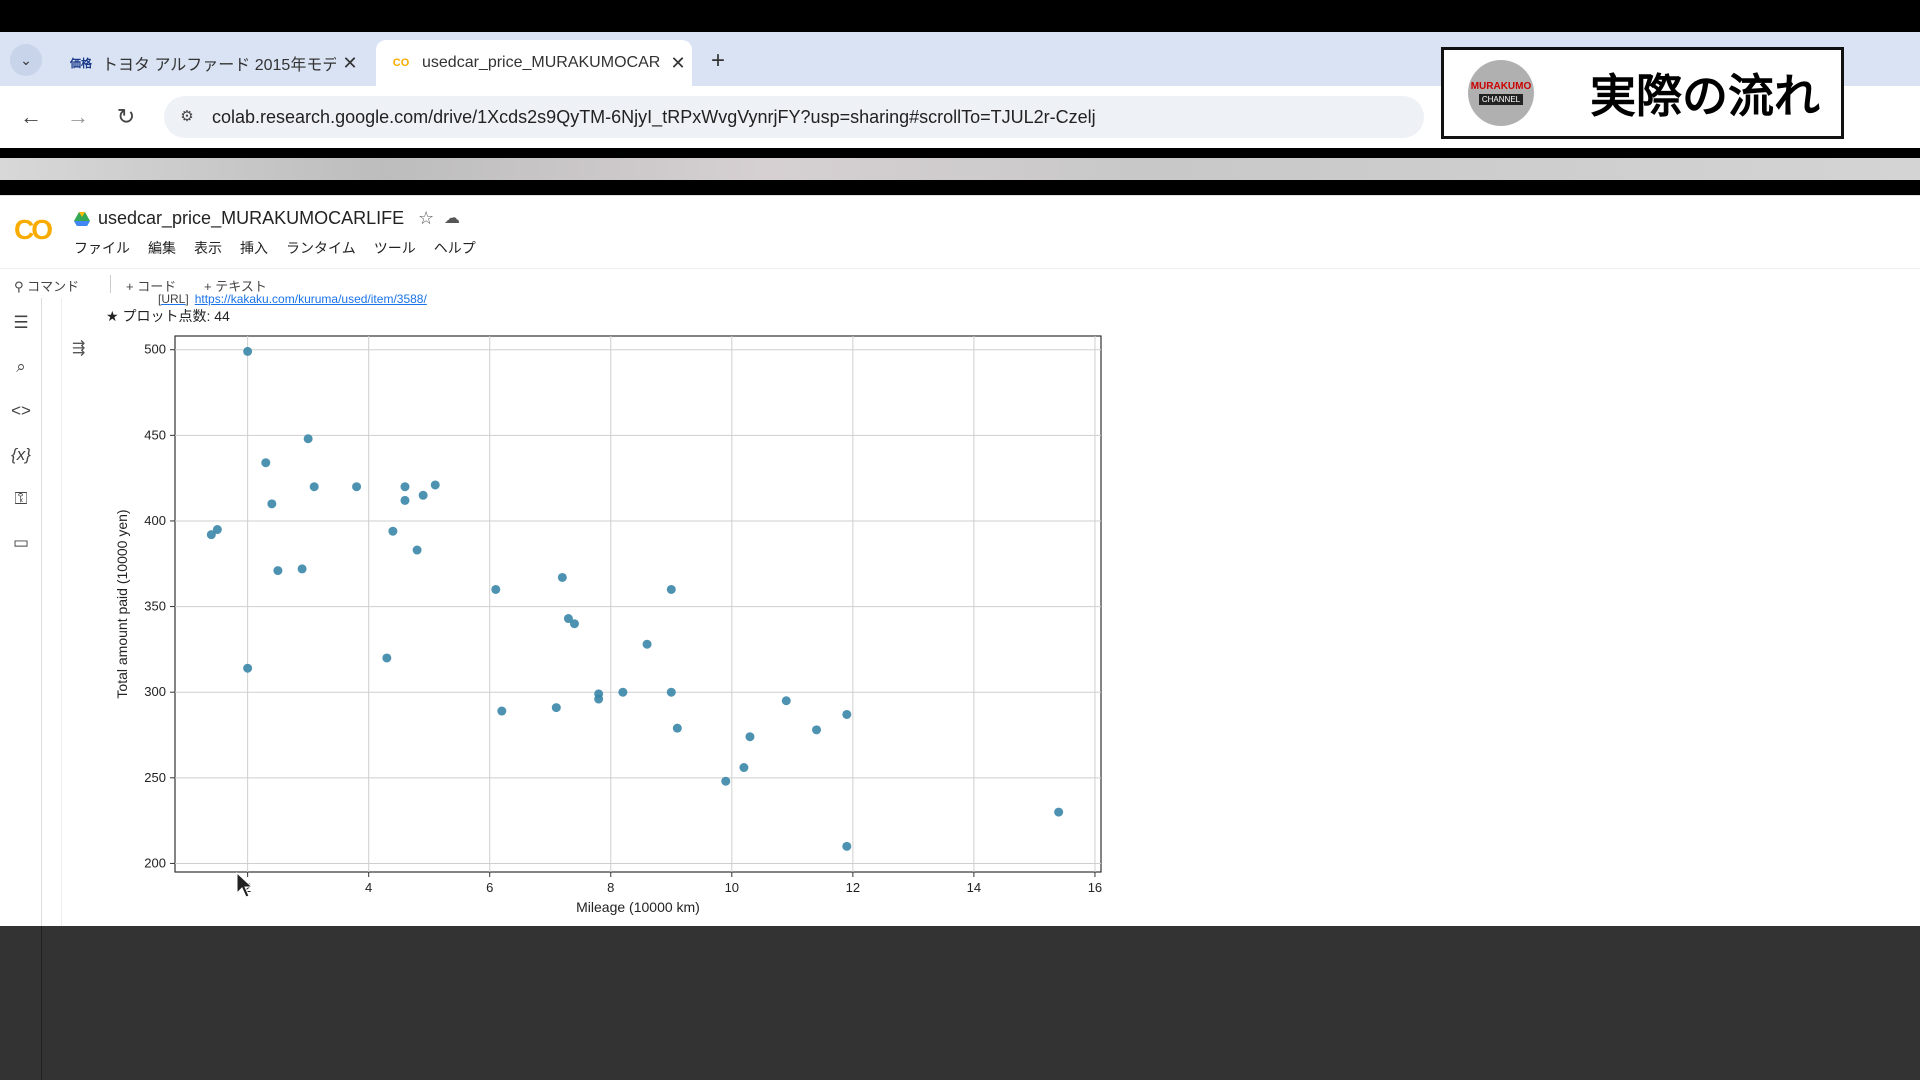 Image resolution: width=1920 pixels, height=1080 pixels. What do you see at coordinates (426, 218) in the screenshot?
I see `star-icon: ☆` at bounding box center [426, 218].